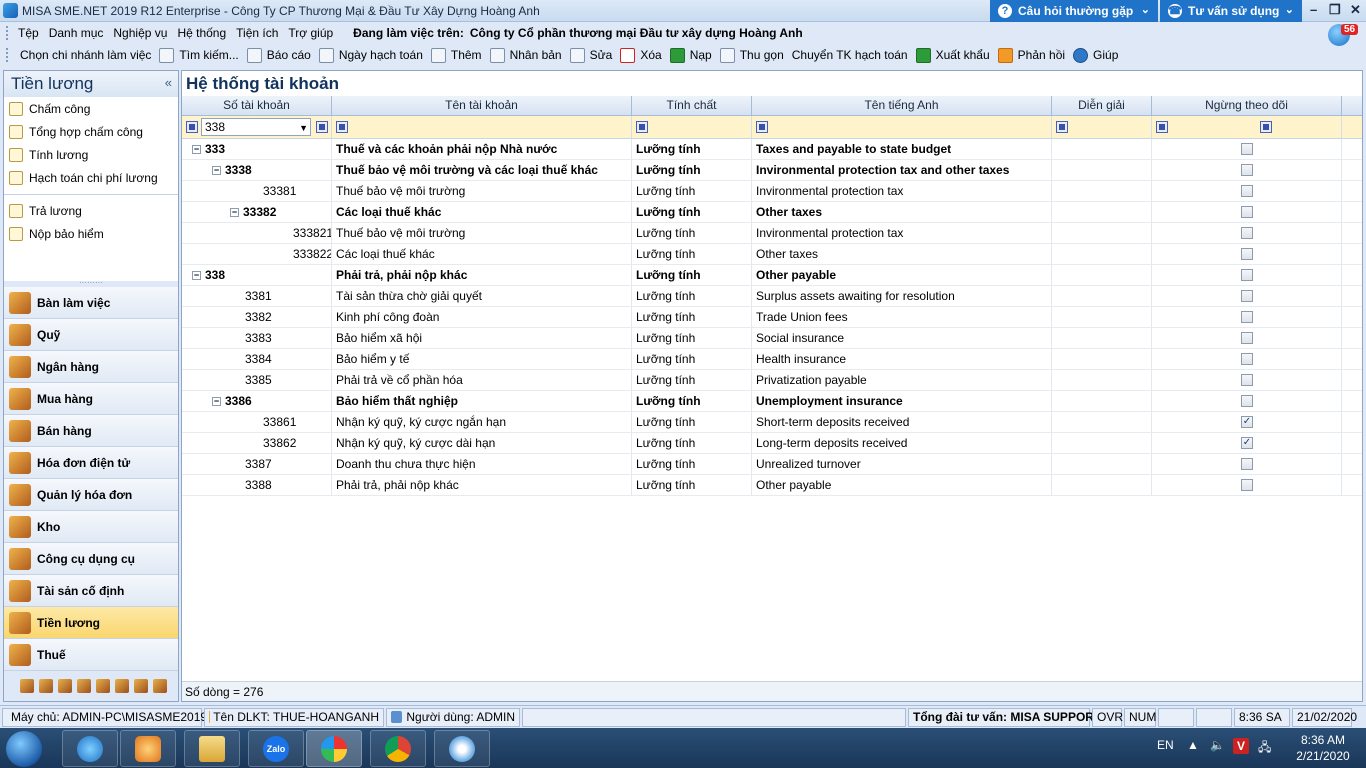 The image size is (1366, 768). What do you see at coordinates (91, 154) in the screenshot?
I see `sidebar-item-tinh-luong: Tính lương` at bounding box center [91, 154].